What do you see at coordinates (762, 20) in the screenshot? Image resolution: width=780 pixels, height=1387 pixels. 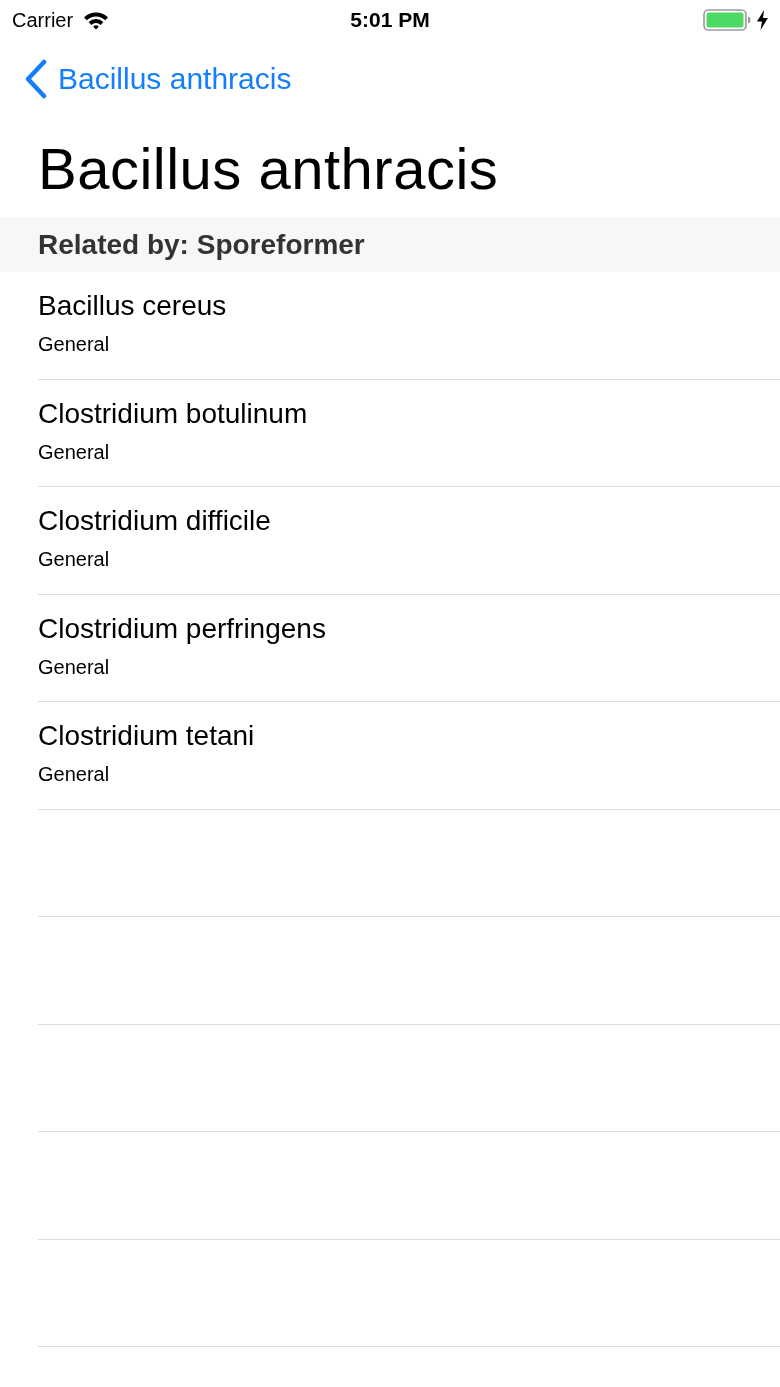 I see `charging-bolt-icon` at bounding box center [762, 20].